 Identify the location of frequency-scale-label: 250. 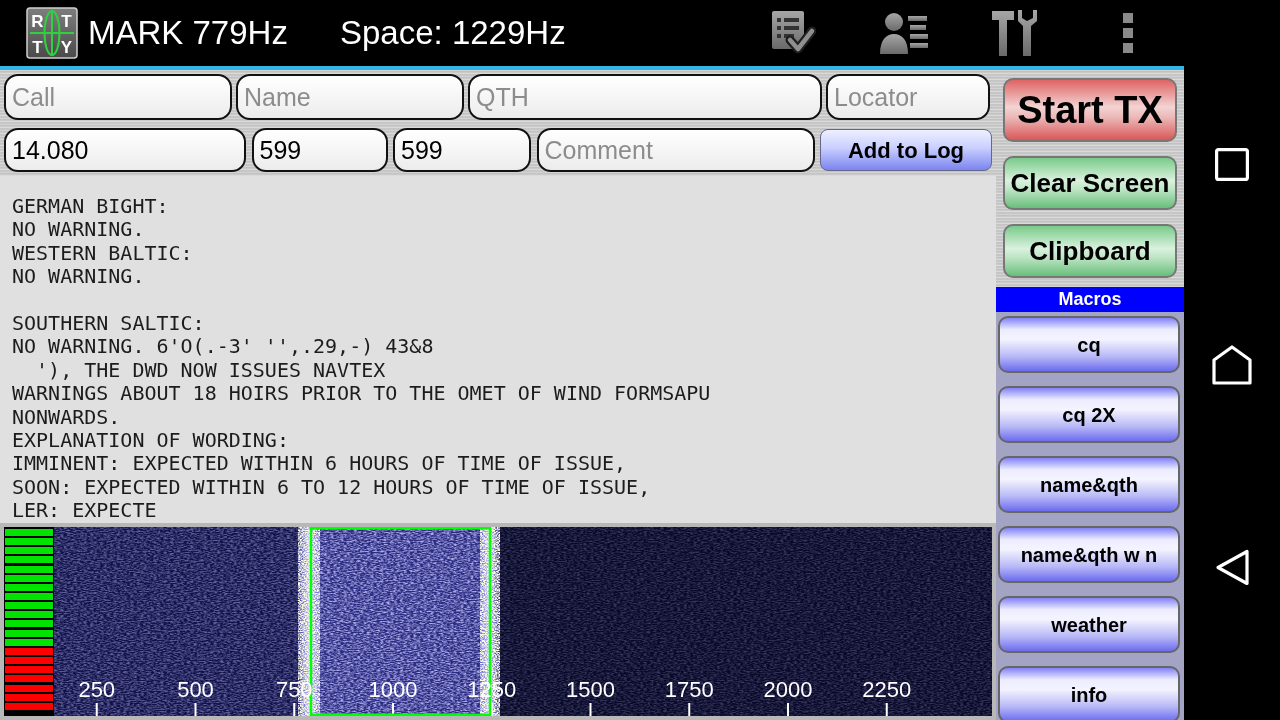
(97, 690).